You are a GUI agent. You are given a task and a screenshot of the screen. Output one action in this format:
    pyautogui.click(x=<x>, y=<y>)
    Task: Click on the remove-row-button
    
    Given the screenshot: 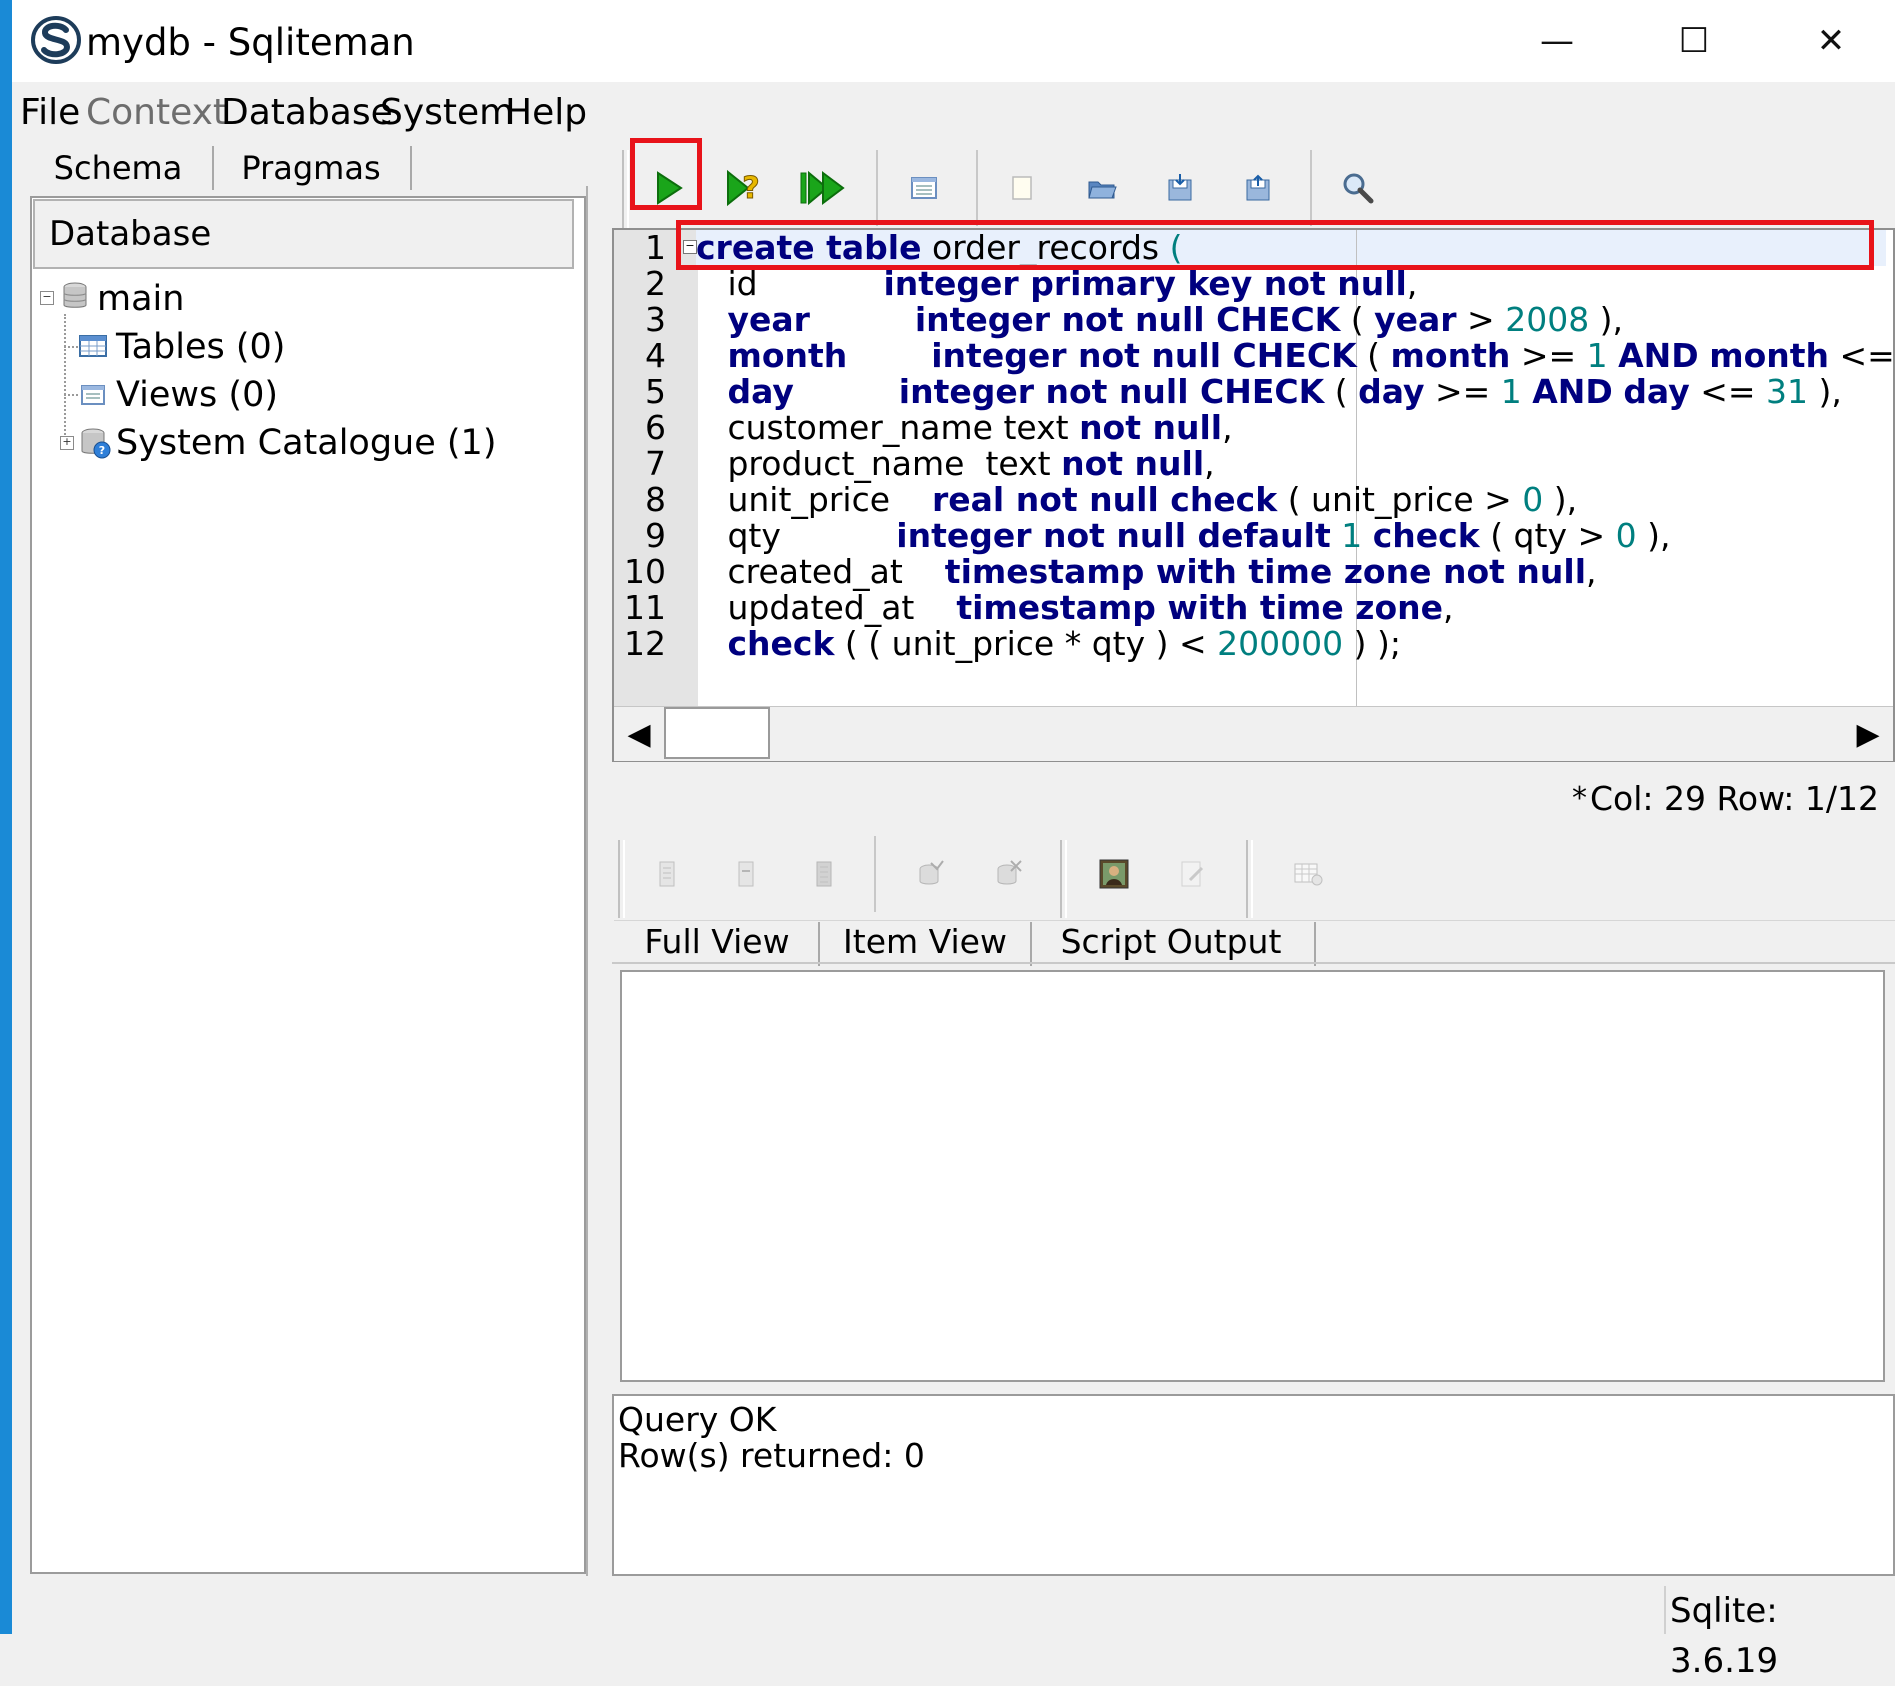 What is the action you would take?
    pyautogui.click(x=746, y=874)
    